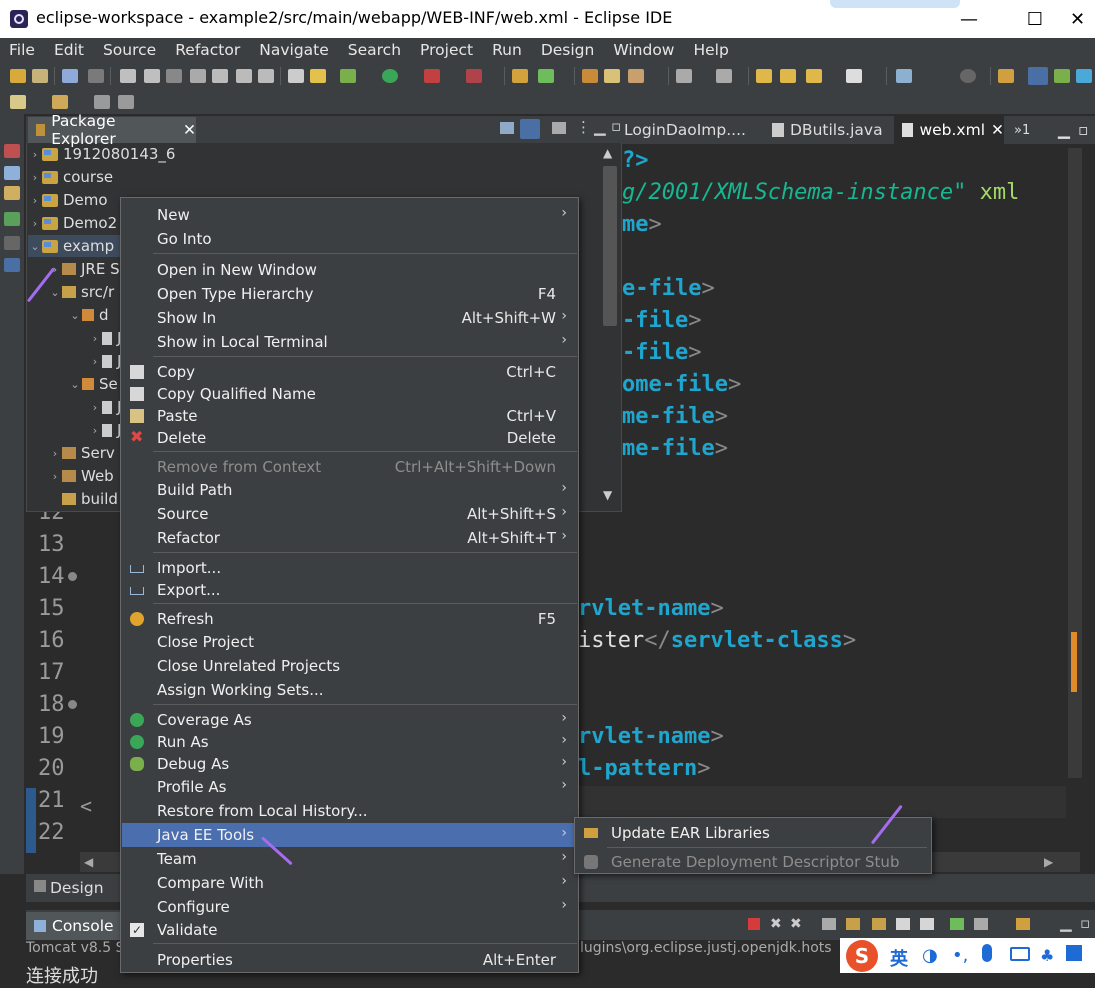  Describe the element at coordinates (96, 76) in the screenshot. I see `skip-breakpoints-icon` at that location.